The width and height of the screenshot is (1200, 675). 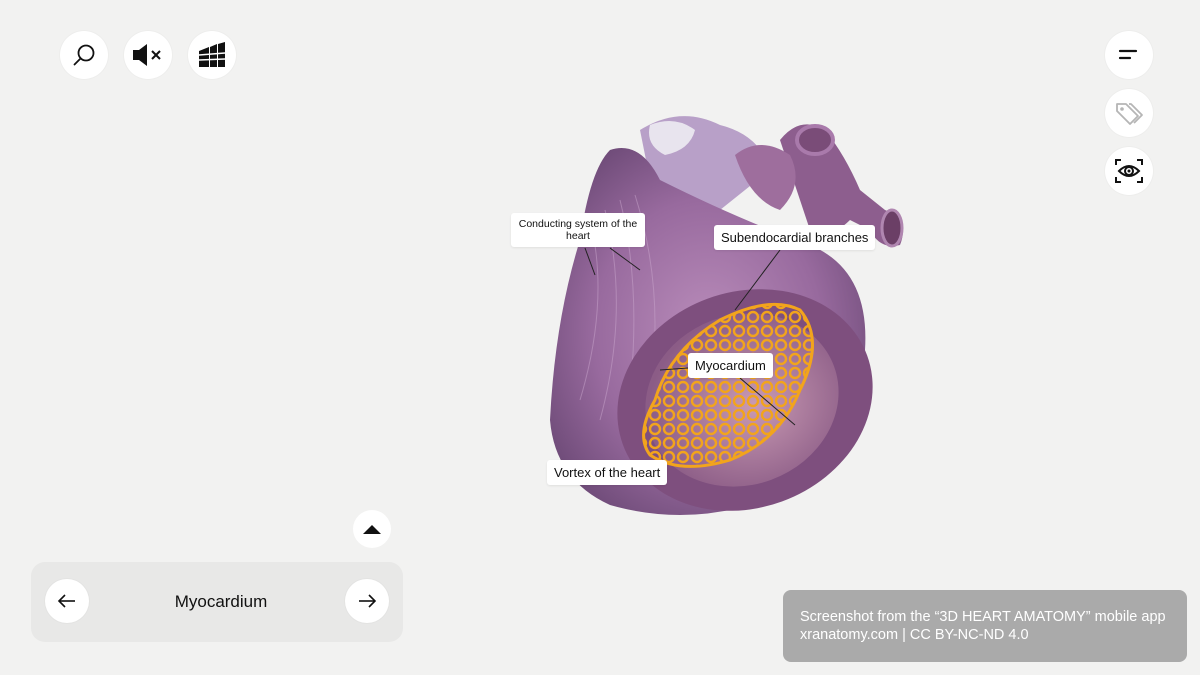 I want to click on expand-panel-button, so click(x=372, y=529).